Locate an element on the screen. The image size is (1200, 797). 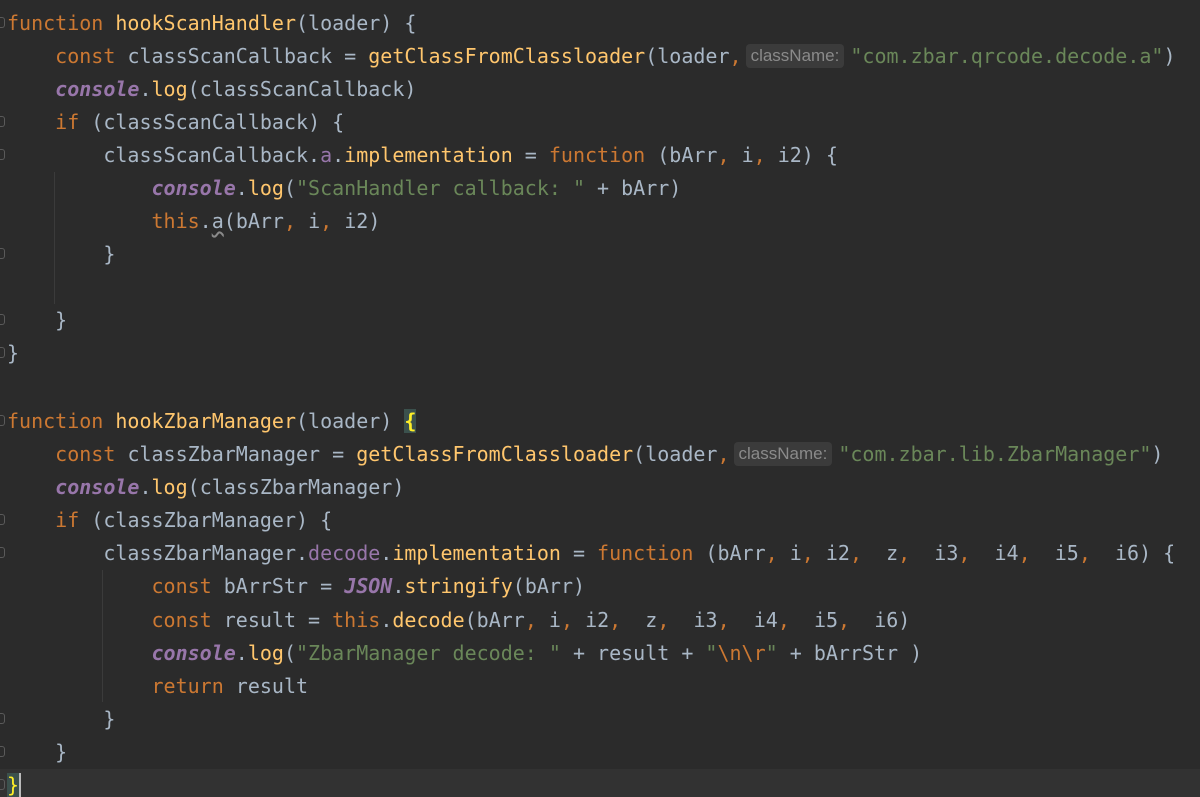
global-identifier: JSON is located at coordinates (368, 586).